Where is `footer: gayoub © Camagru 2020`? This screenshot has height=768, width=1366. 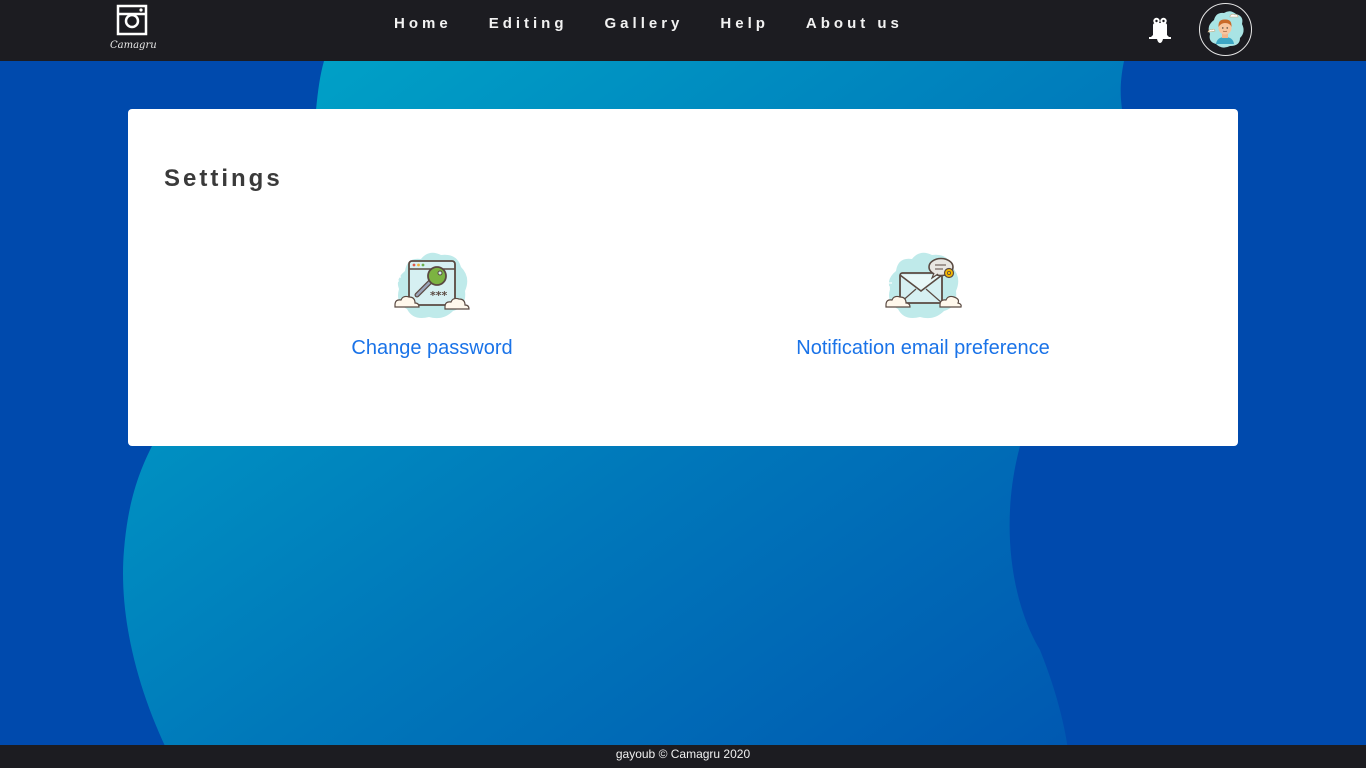 footer: gayoub © Camagru 2020 is located at coordinates (683, 756).